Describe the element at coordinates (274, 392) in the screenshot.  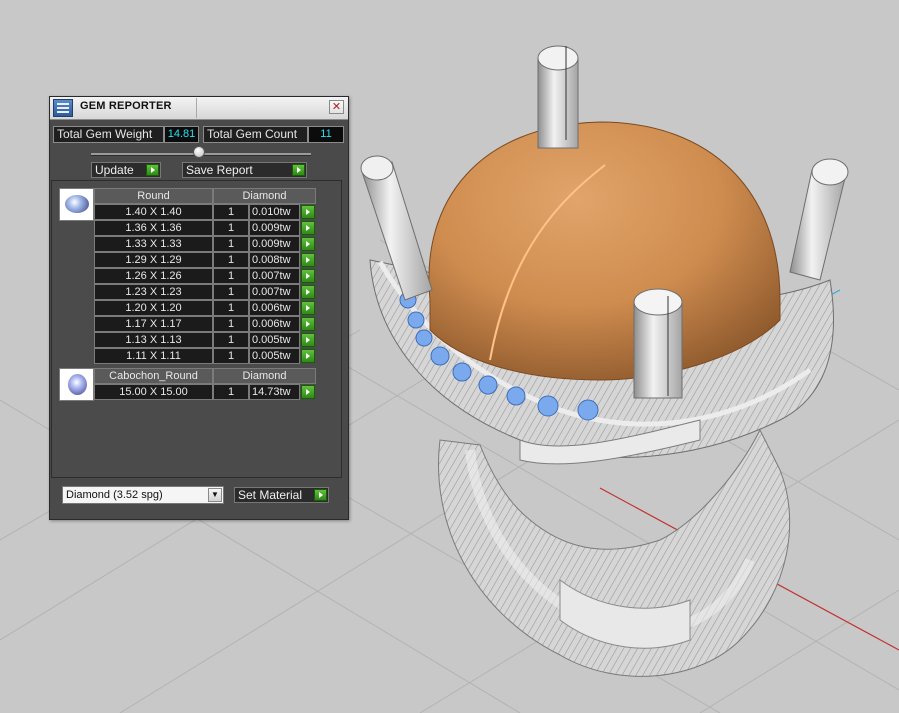
I see `gem-weight-cell: 14.73tw` at that location.